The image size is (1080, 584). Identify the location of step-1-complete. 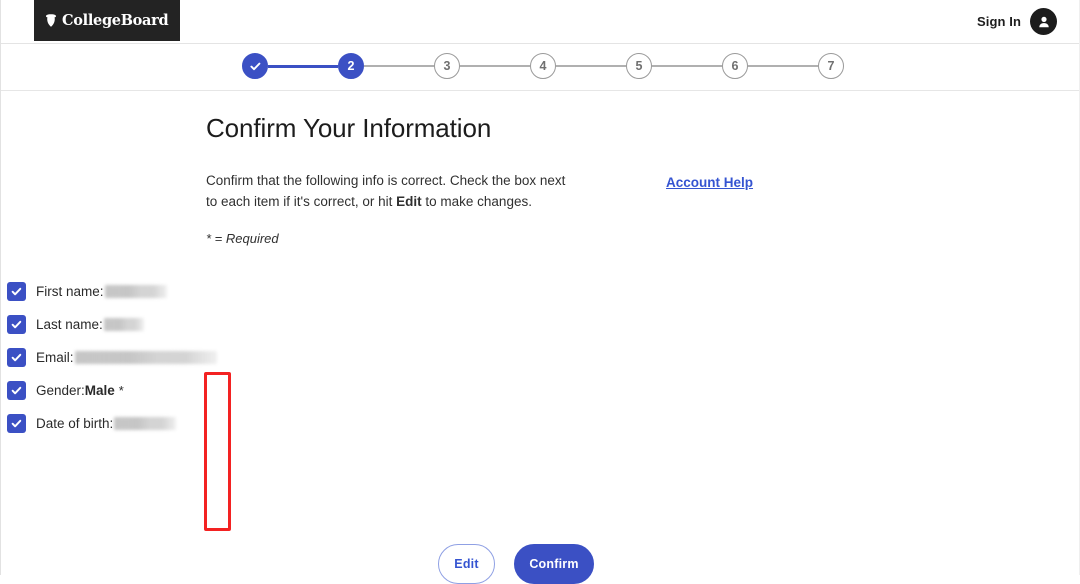
(255, 66).